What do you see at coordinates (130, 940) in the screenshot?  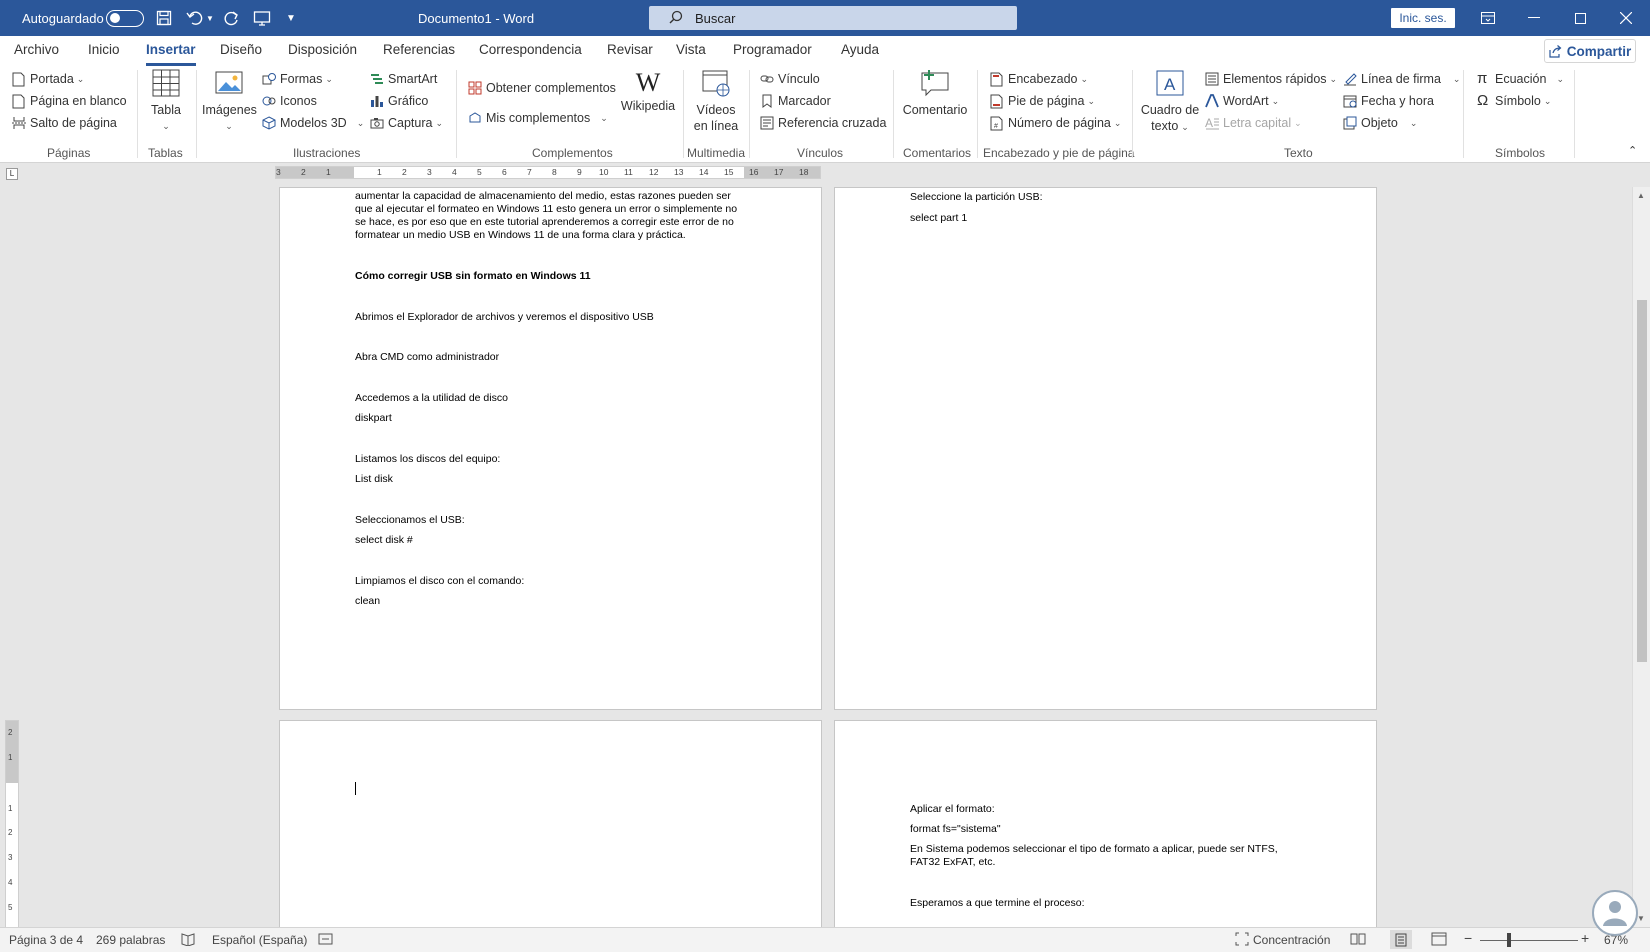 I see `word-count: 269 palabras` at bounding box center [130, 940].